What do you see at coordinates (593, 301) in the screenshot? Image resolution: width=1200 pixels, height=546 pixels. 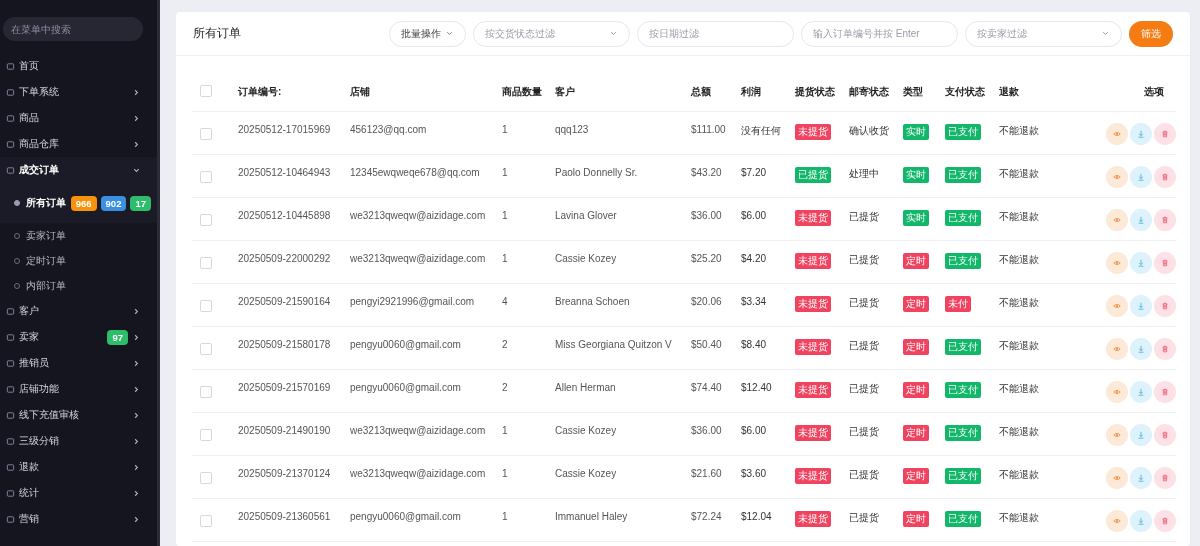 I see `table-cell-text: Breanna Schoen` at bounding box center [593, 301].